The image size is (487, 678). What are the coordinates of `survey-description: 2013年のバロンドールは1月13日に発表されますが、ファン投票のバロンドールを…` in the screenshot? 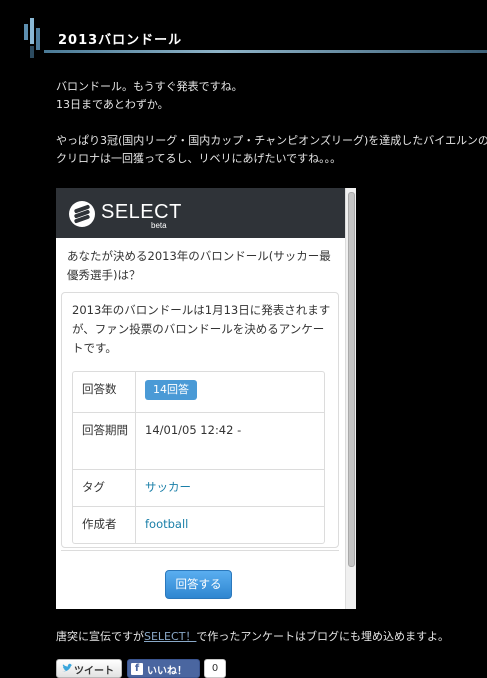 It's located at (201, 329).